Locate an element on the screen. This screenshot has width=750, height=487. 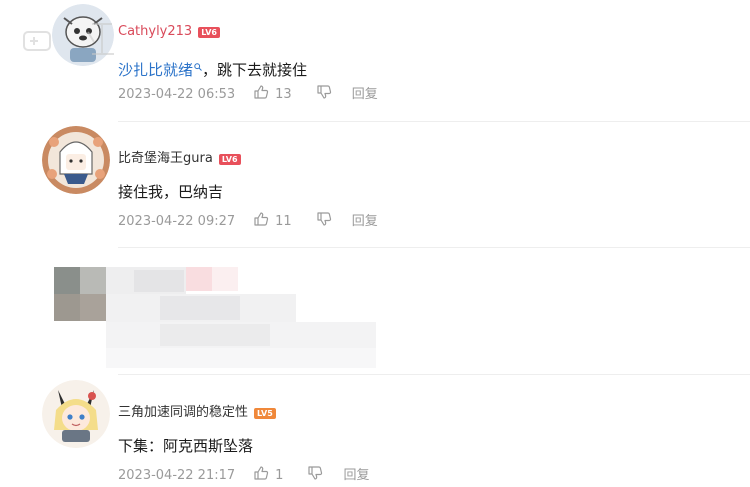
comment-header: Cathyly213 LV6 is located at coordinates (169, 32).